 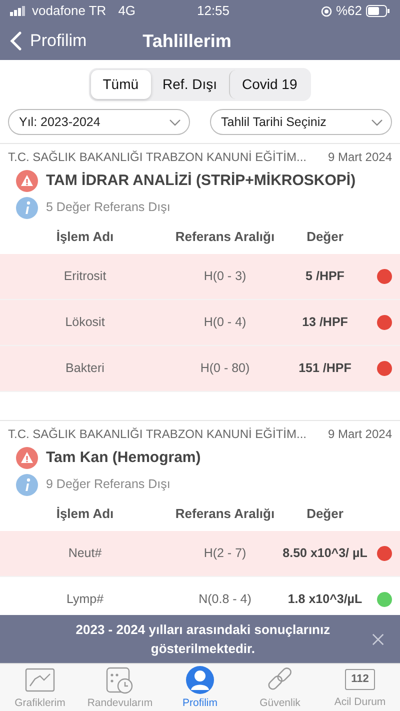 What do you see at coordinates (213, 11) in the screenshot?
I see `clock-time: 12:55` at bounding box center [213, 11].